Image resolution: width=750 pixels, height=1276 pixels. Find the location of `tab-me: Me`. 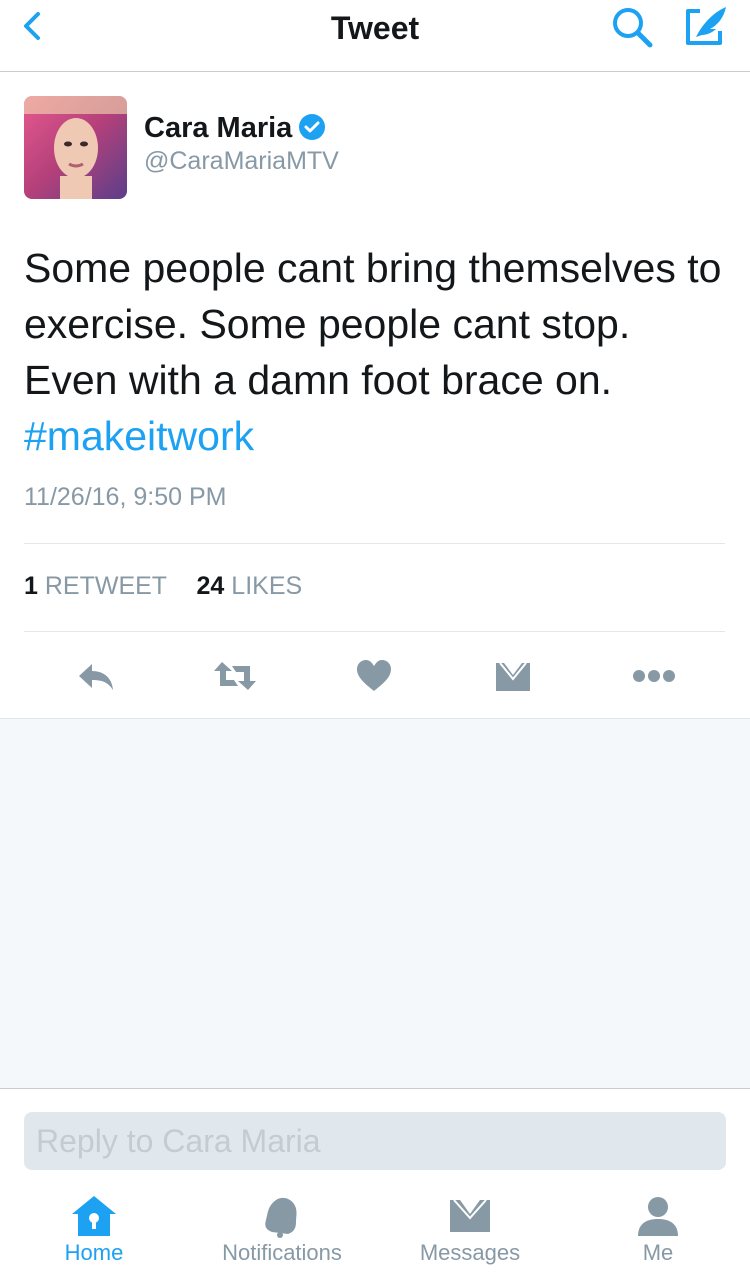

tab-me: Me is located at coordinates (657, 1228).